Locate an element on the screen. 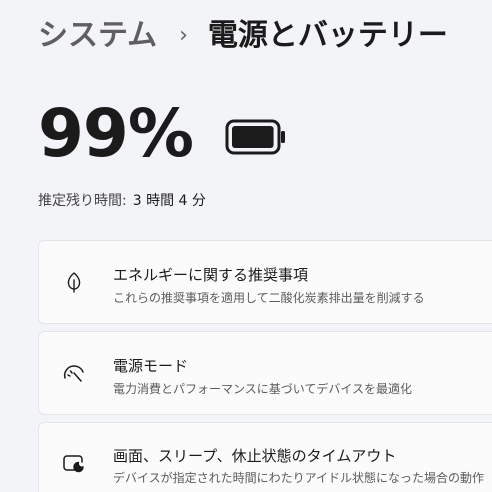  card-title: 画面、スリープ、休止状態のタイムアウト is located at coordinates (255, 456).